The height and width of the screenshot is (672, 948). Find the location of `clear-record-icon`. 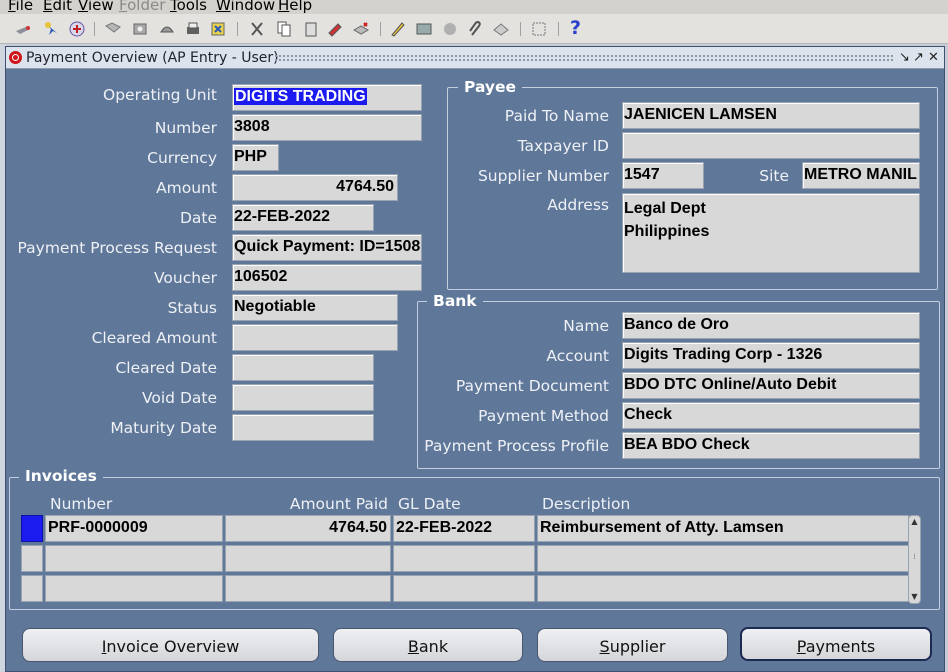

clear-record-icon is located at coordinates (335, 29).